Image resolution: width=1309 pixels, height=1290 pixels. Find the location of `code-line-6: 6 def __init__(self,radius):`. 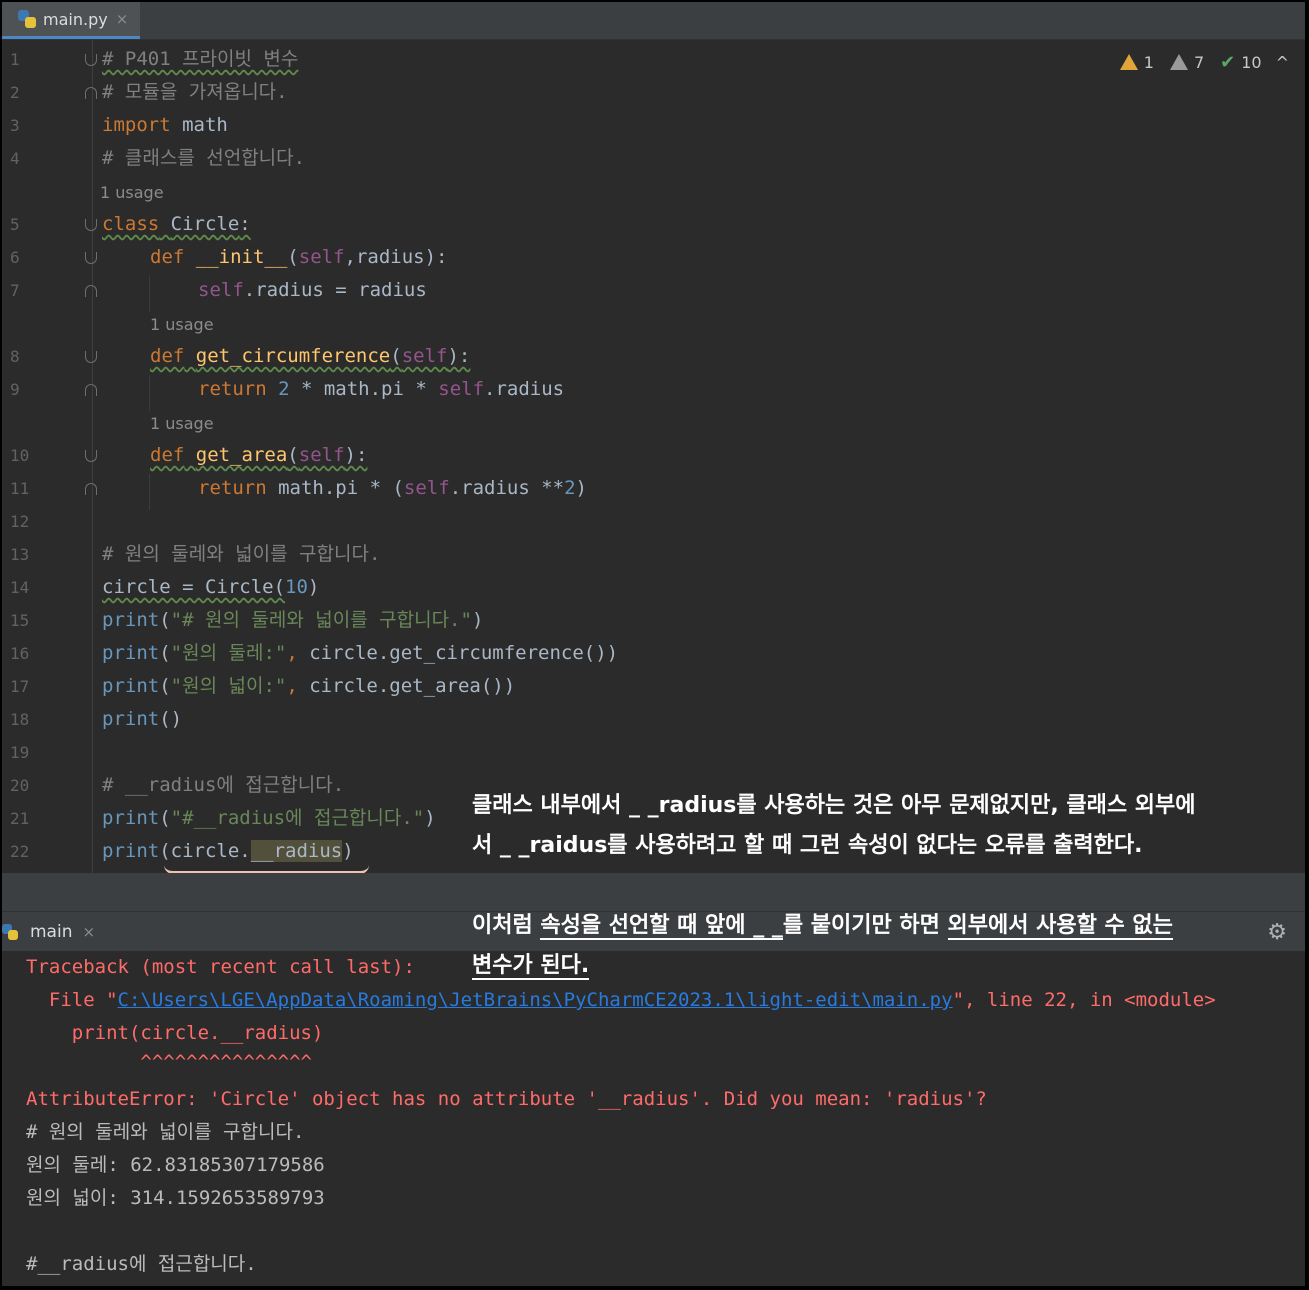

code-line-6: 6 def __init__(self,radius): is located at coordinates (229, 257).